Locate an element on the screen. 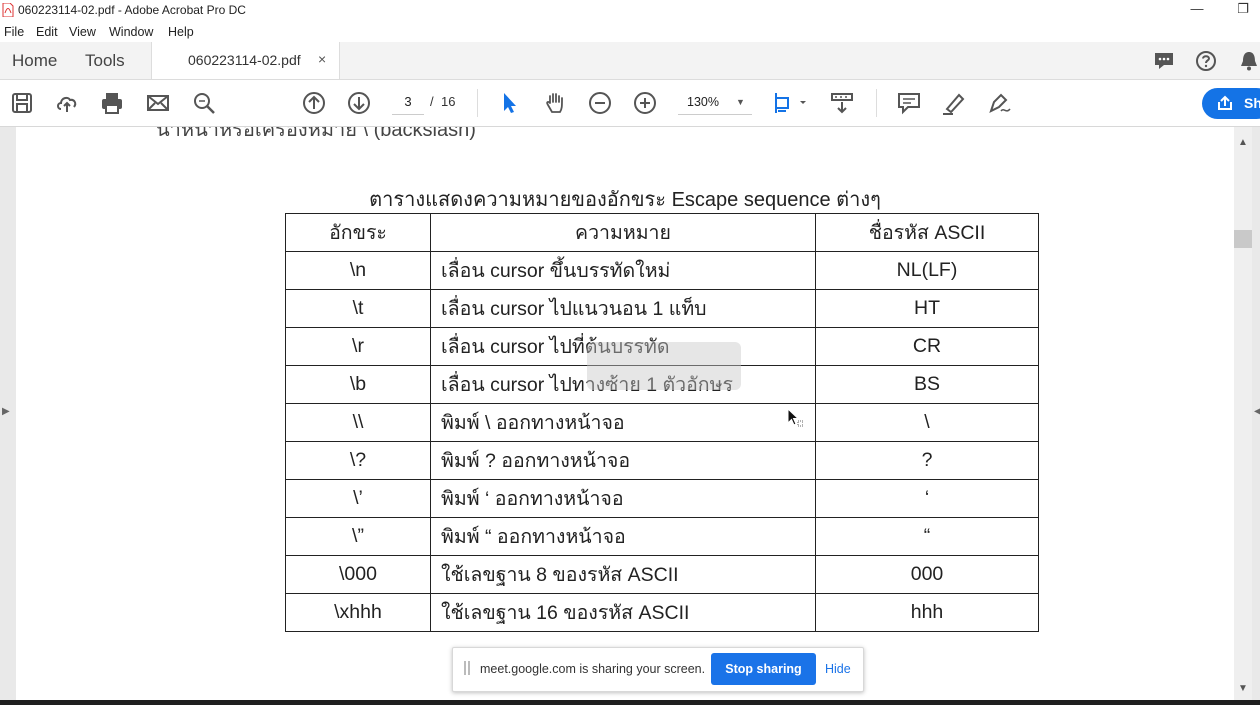  select-cursor-icon is located at coordinates (510, 103).